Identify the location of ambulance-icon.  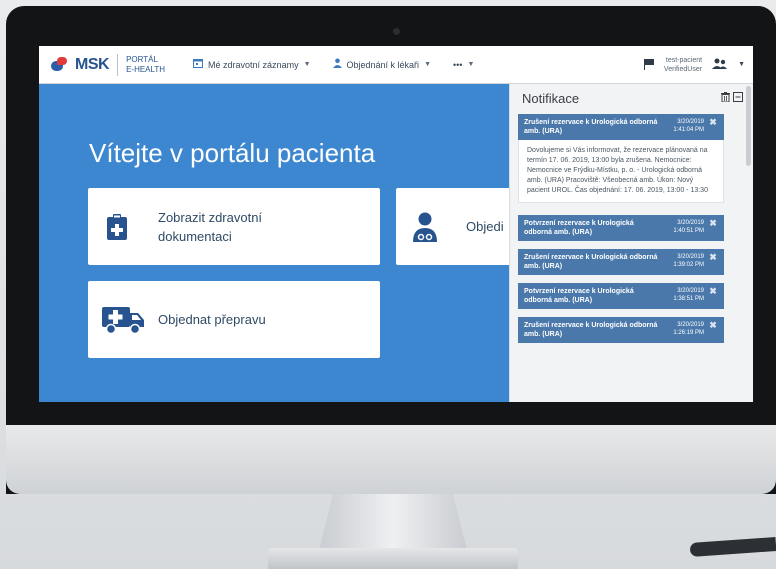
(123, 320).